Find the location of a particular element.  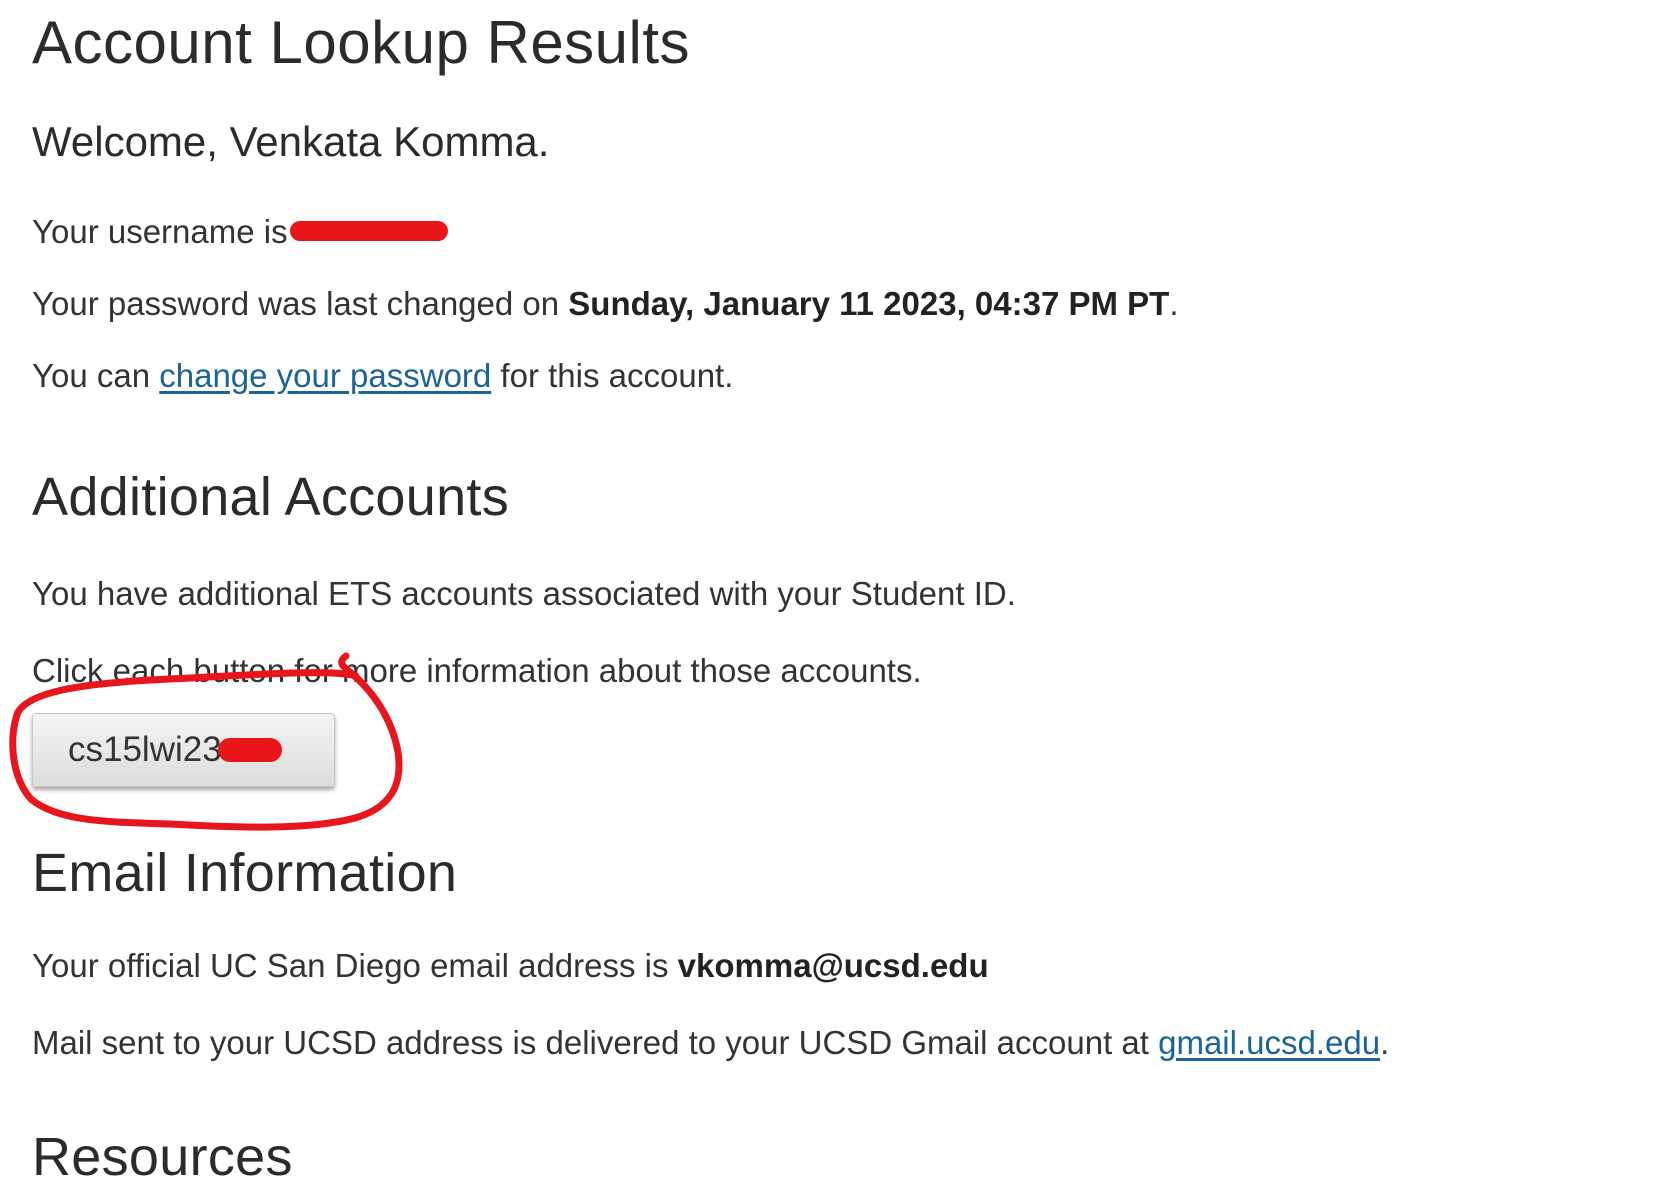

official-email-address: vkomma@ucsd.edu is located at coordinates (833, 965).